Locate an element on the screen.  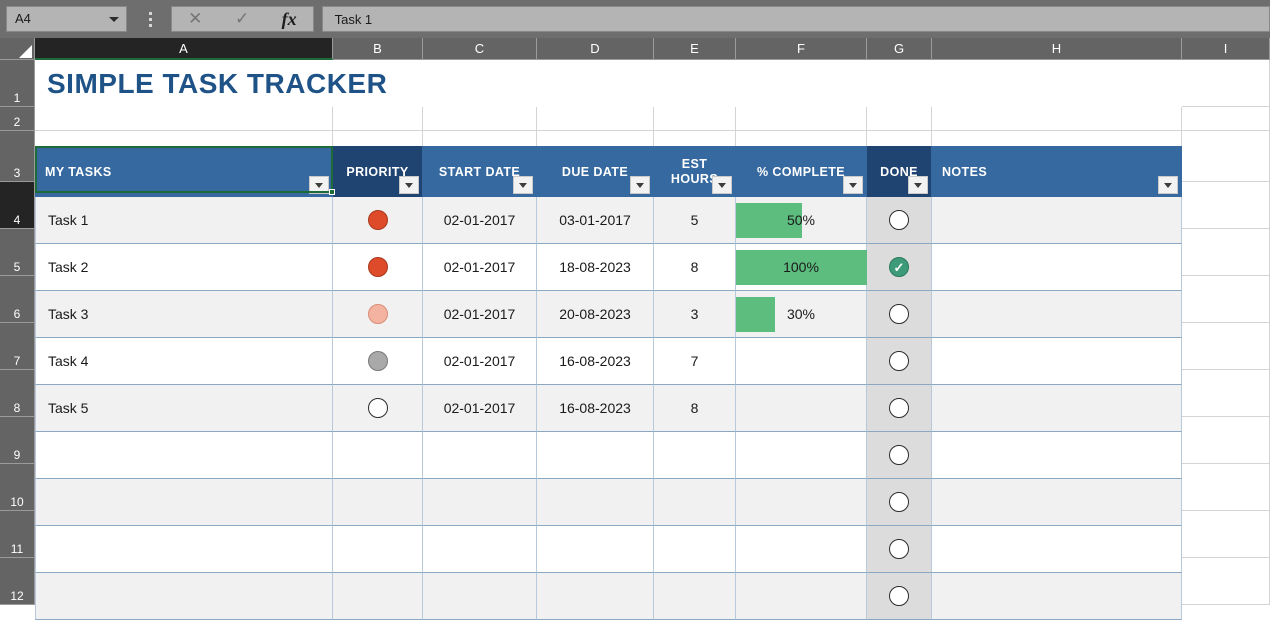
formula-input: Task 1 is located at coordinates (795, 19).